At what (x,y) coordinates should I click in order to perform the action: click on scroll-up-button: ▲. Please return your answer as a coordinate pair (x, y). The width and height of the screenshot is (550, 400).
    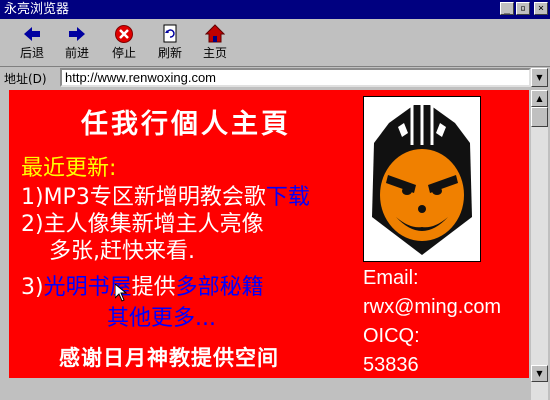
    Looking at the image, I should click on (539, 98).